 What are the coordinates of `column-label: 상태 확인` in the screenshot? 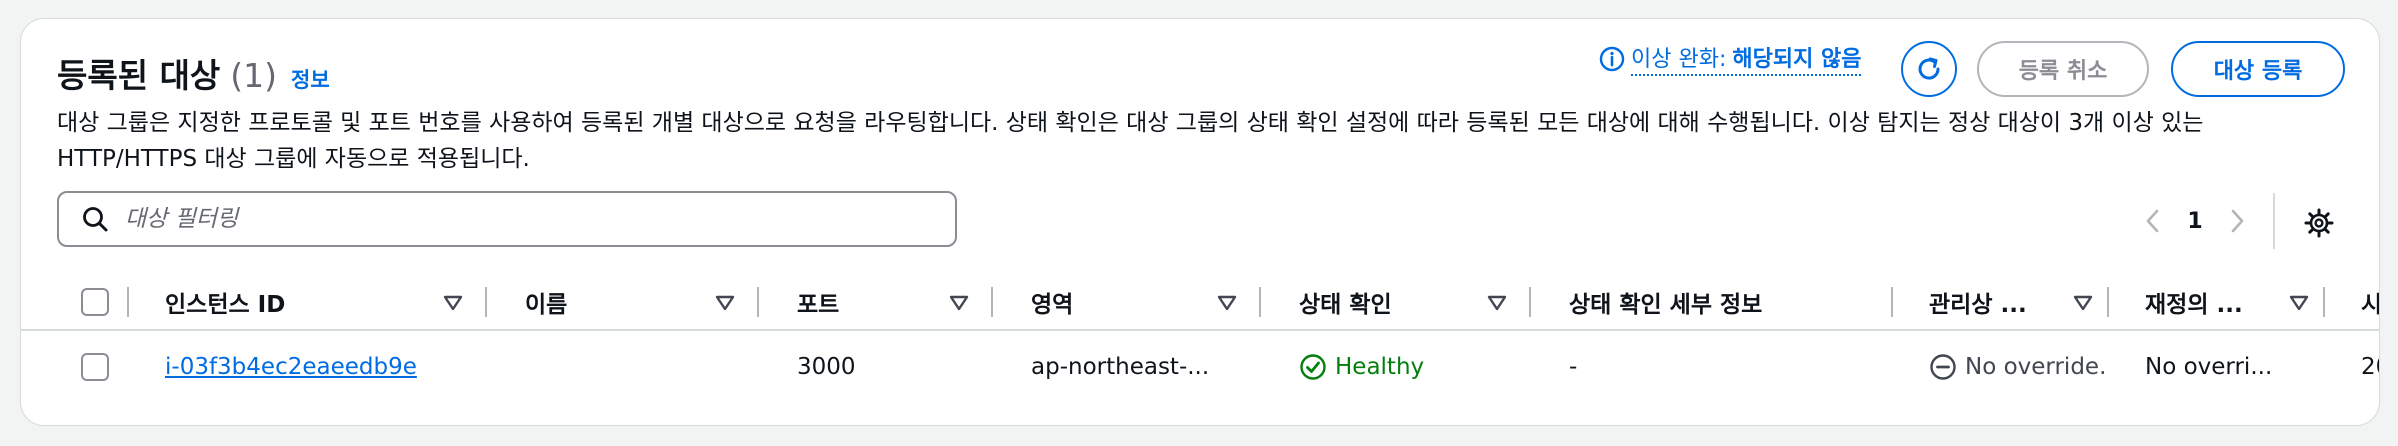 It's located at (1345, 305).